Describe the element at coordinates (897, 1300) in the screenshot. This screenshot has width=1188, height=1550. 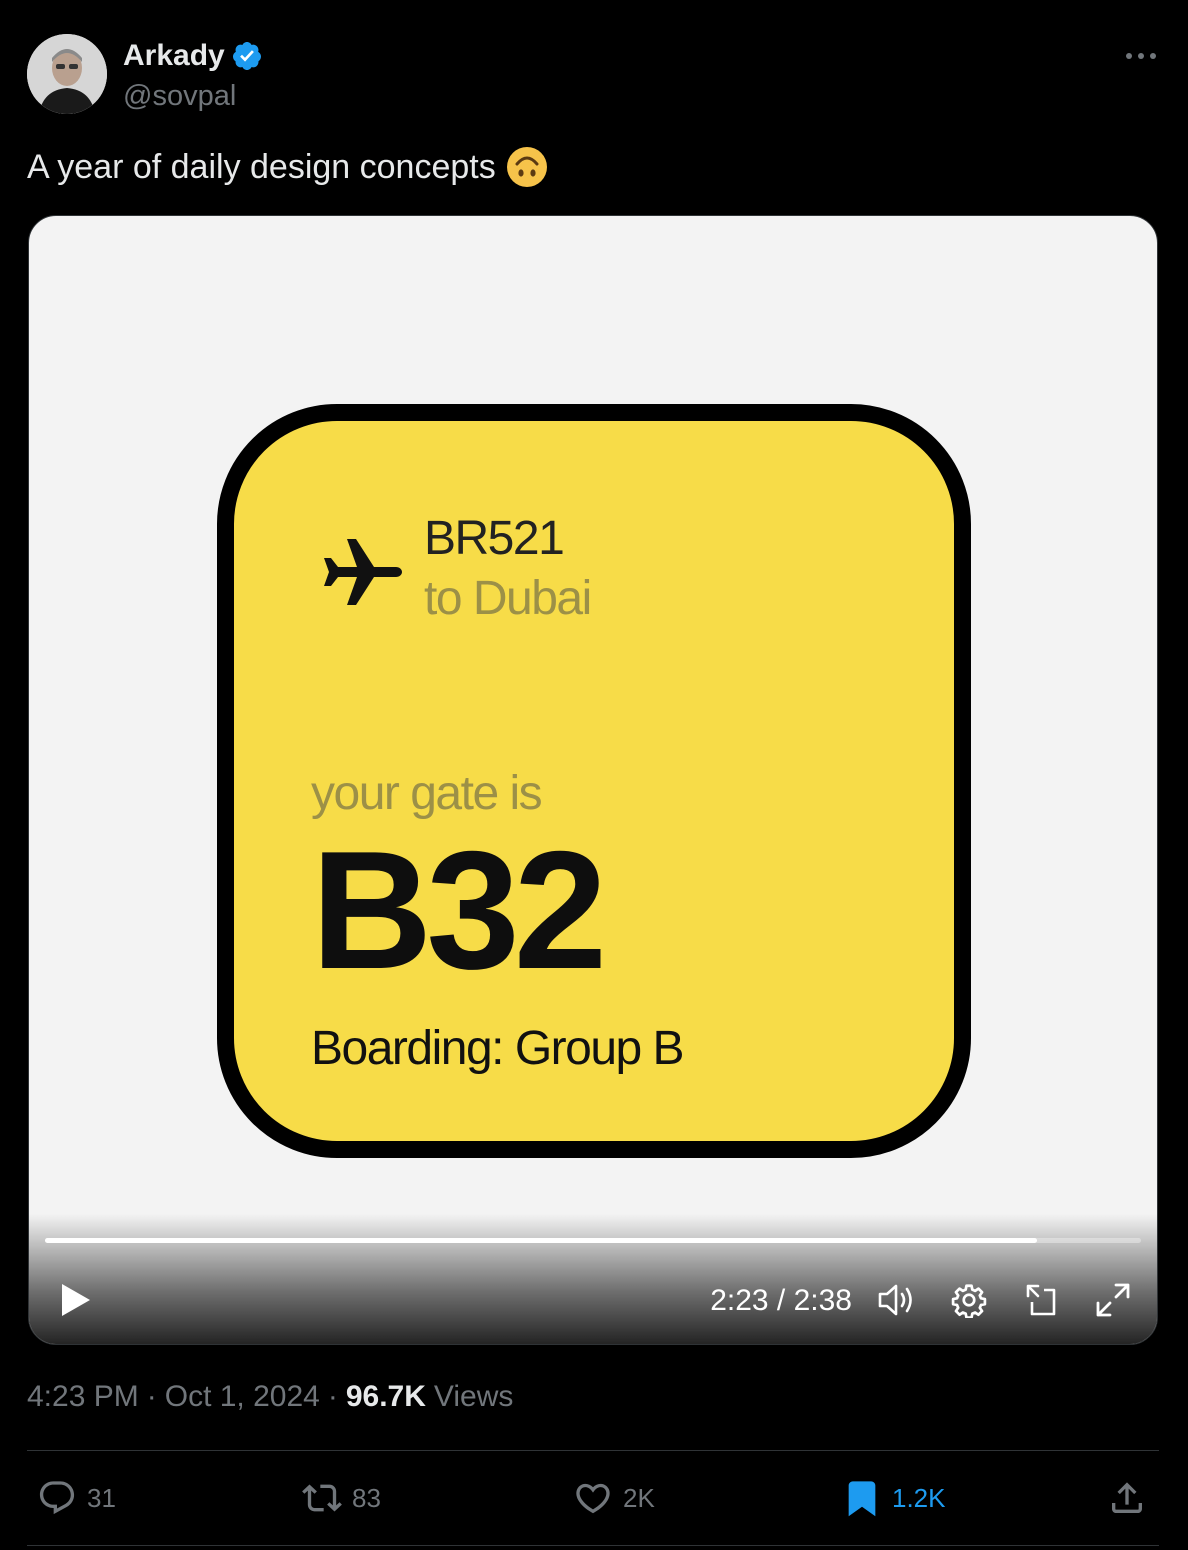
I see `volume-icon` at that location.